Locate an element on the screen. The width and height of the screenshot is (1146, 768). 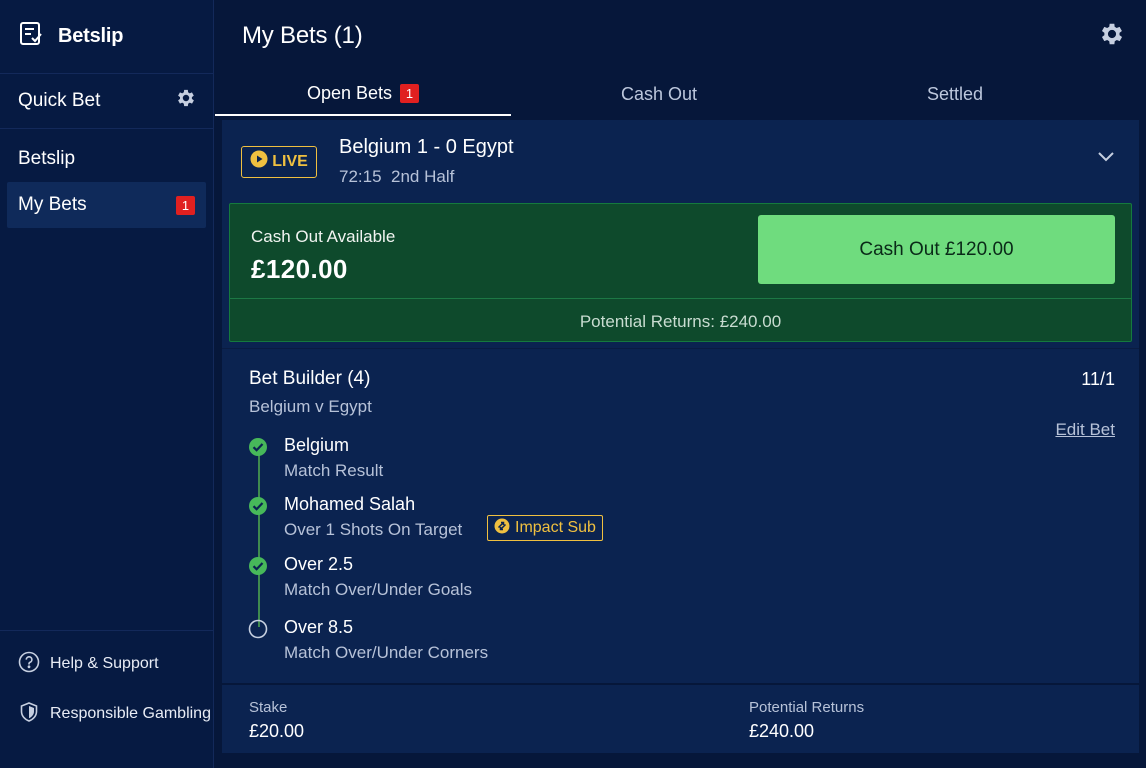
impact-sub-badge: Impact Sub is located at coordinates (545, 528).